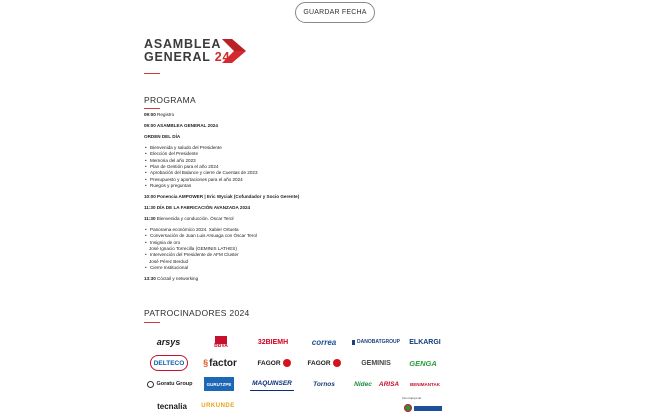 Image resolution: width=646 pixels, height=420 pixels. Describe the element at coordinates (423, 363) in the screenshot. I see `sponsor-logo: GENGA` at that location.